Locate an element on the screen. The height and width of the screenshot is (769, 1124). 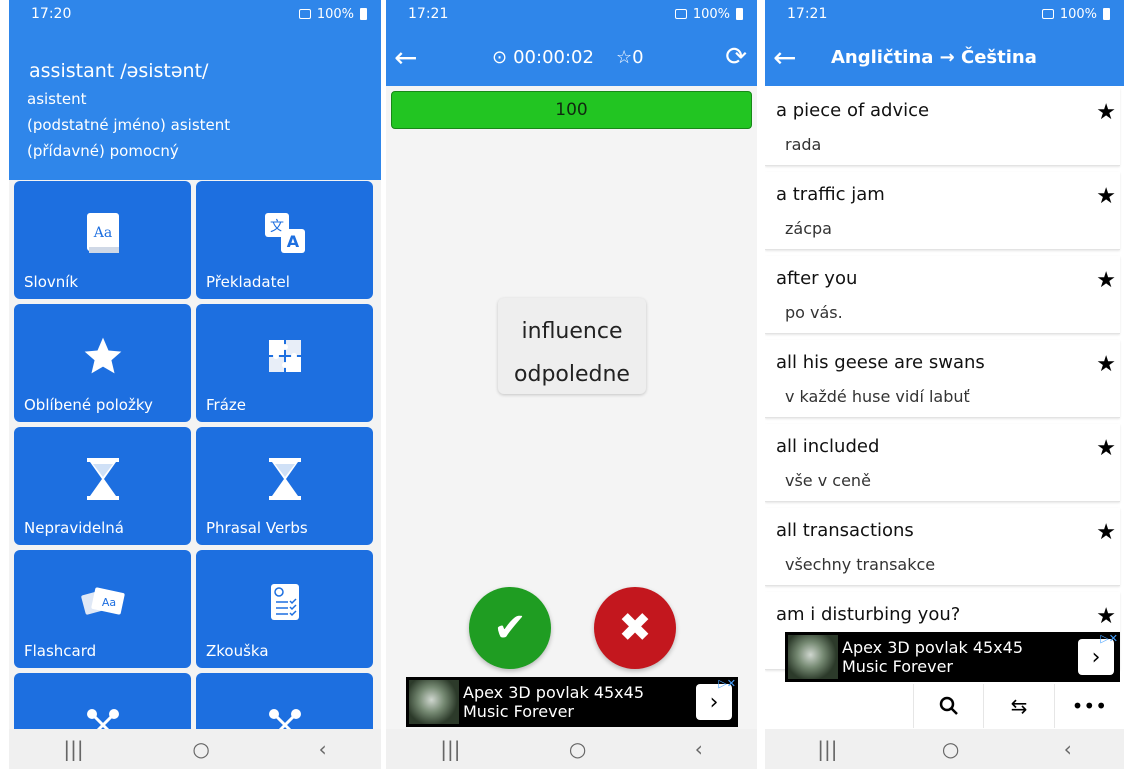
tile-exam: Zkouška is located at coordinates (284, 609).